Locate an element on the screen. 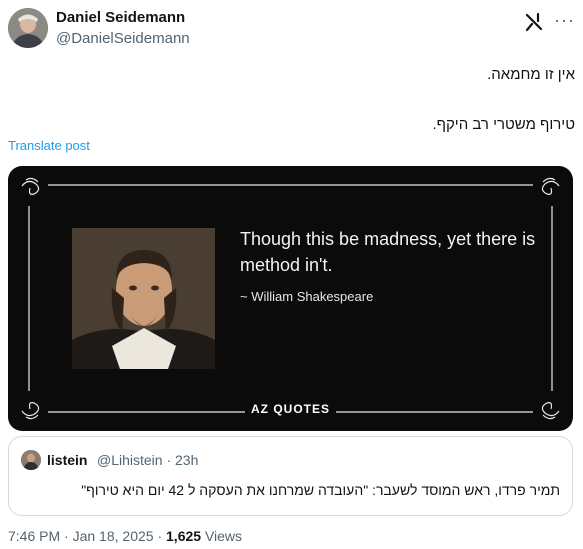  quote-attribution: ~ William Shakespeare is located at coordinates (307, 296).